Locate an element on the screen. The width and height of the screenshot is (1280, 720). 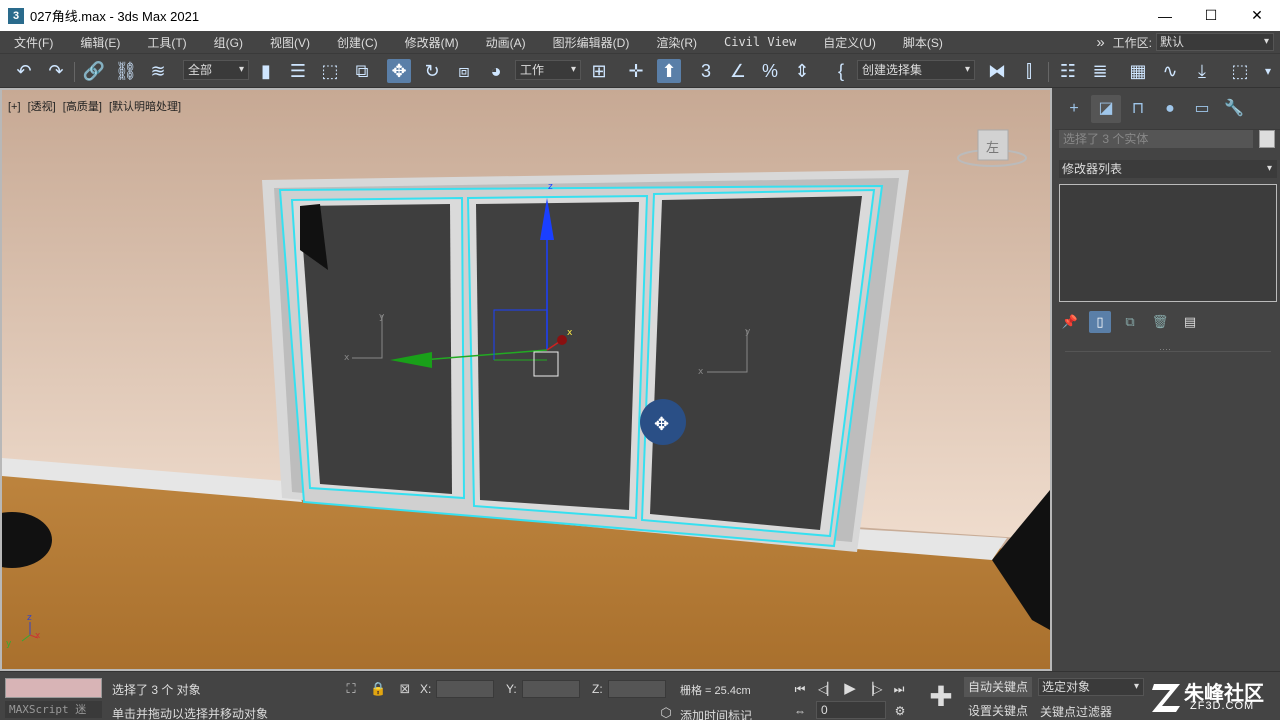
selection-lock-icon: 🔒 is located at coordinates (378, 689).